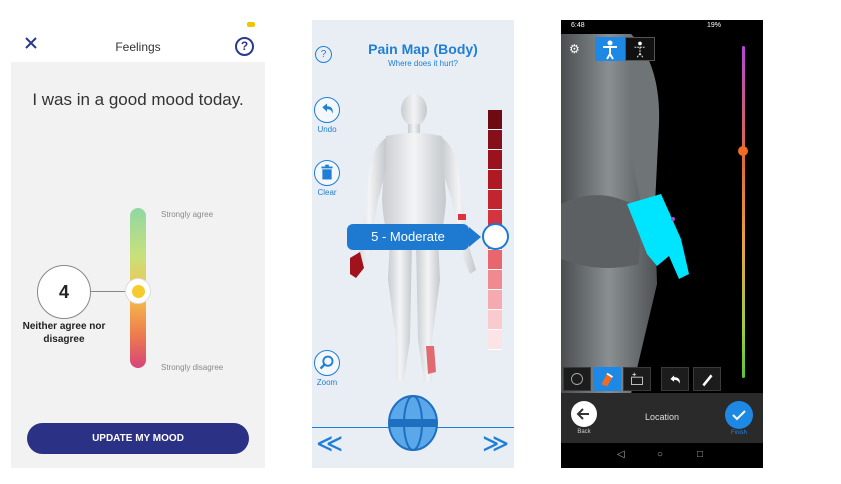 The image size is (841, 484). What do you see at coordinates (138, 438) in the screenshot?
I see `update-mood-button: UPDATE MY MOOD` at bounding box center [138, 438].